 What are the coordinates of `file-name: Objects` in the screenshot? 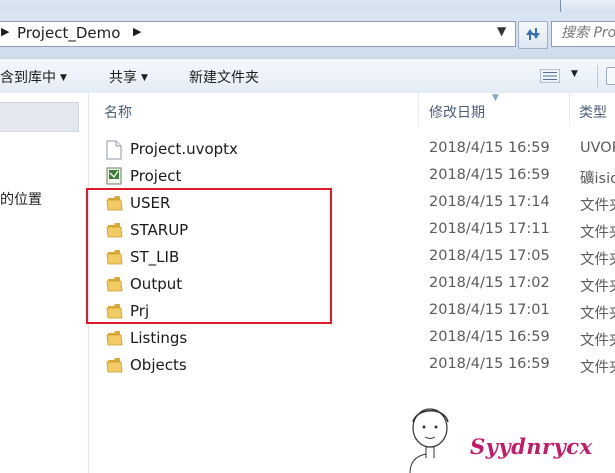 It's located at (158, 365).